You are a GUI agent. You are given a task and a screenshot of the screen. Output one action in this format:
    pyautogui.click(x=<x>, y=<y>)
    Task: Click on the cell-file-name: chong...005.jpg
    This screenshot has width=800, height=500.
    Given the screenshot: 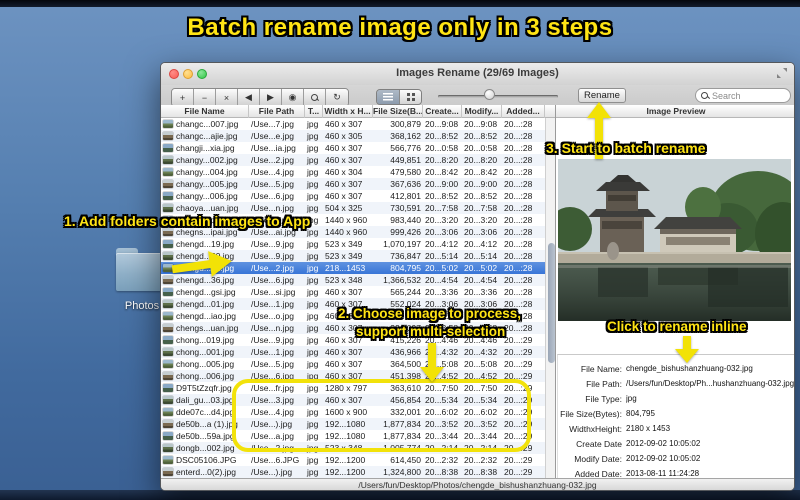 What is the action you would take?
    pyautogui.click(x=205, y=364)
    